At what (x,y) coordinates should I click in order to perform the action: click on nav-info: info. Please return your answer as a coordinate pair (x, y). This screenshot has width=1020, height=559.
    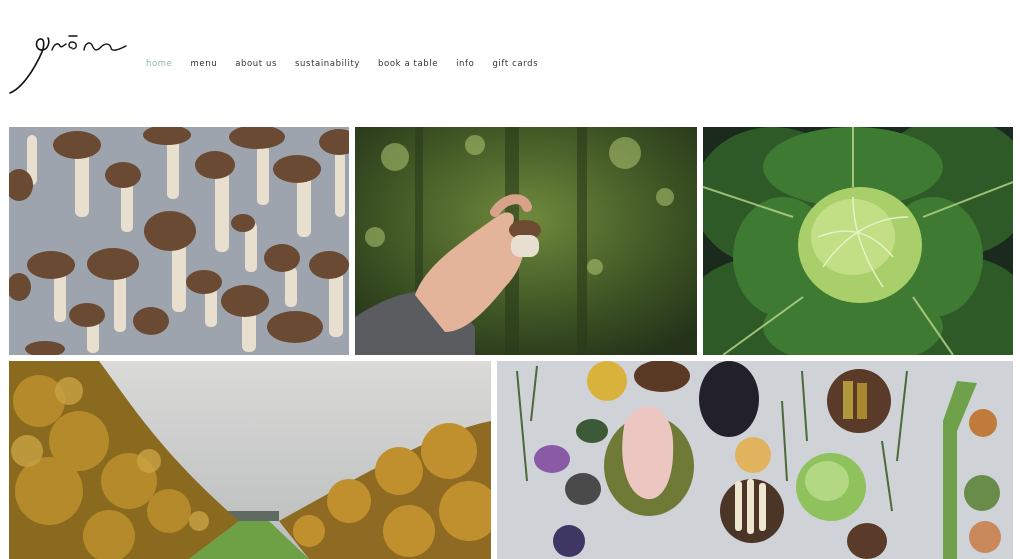
    Looking at the image, I should click on (465, 64).